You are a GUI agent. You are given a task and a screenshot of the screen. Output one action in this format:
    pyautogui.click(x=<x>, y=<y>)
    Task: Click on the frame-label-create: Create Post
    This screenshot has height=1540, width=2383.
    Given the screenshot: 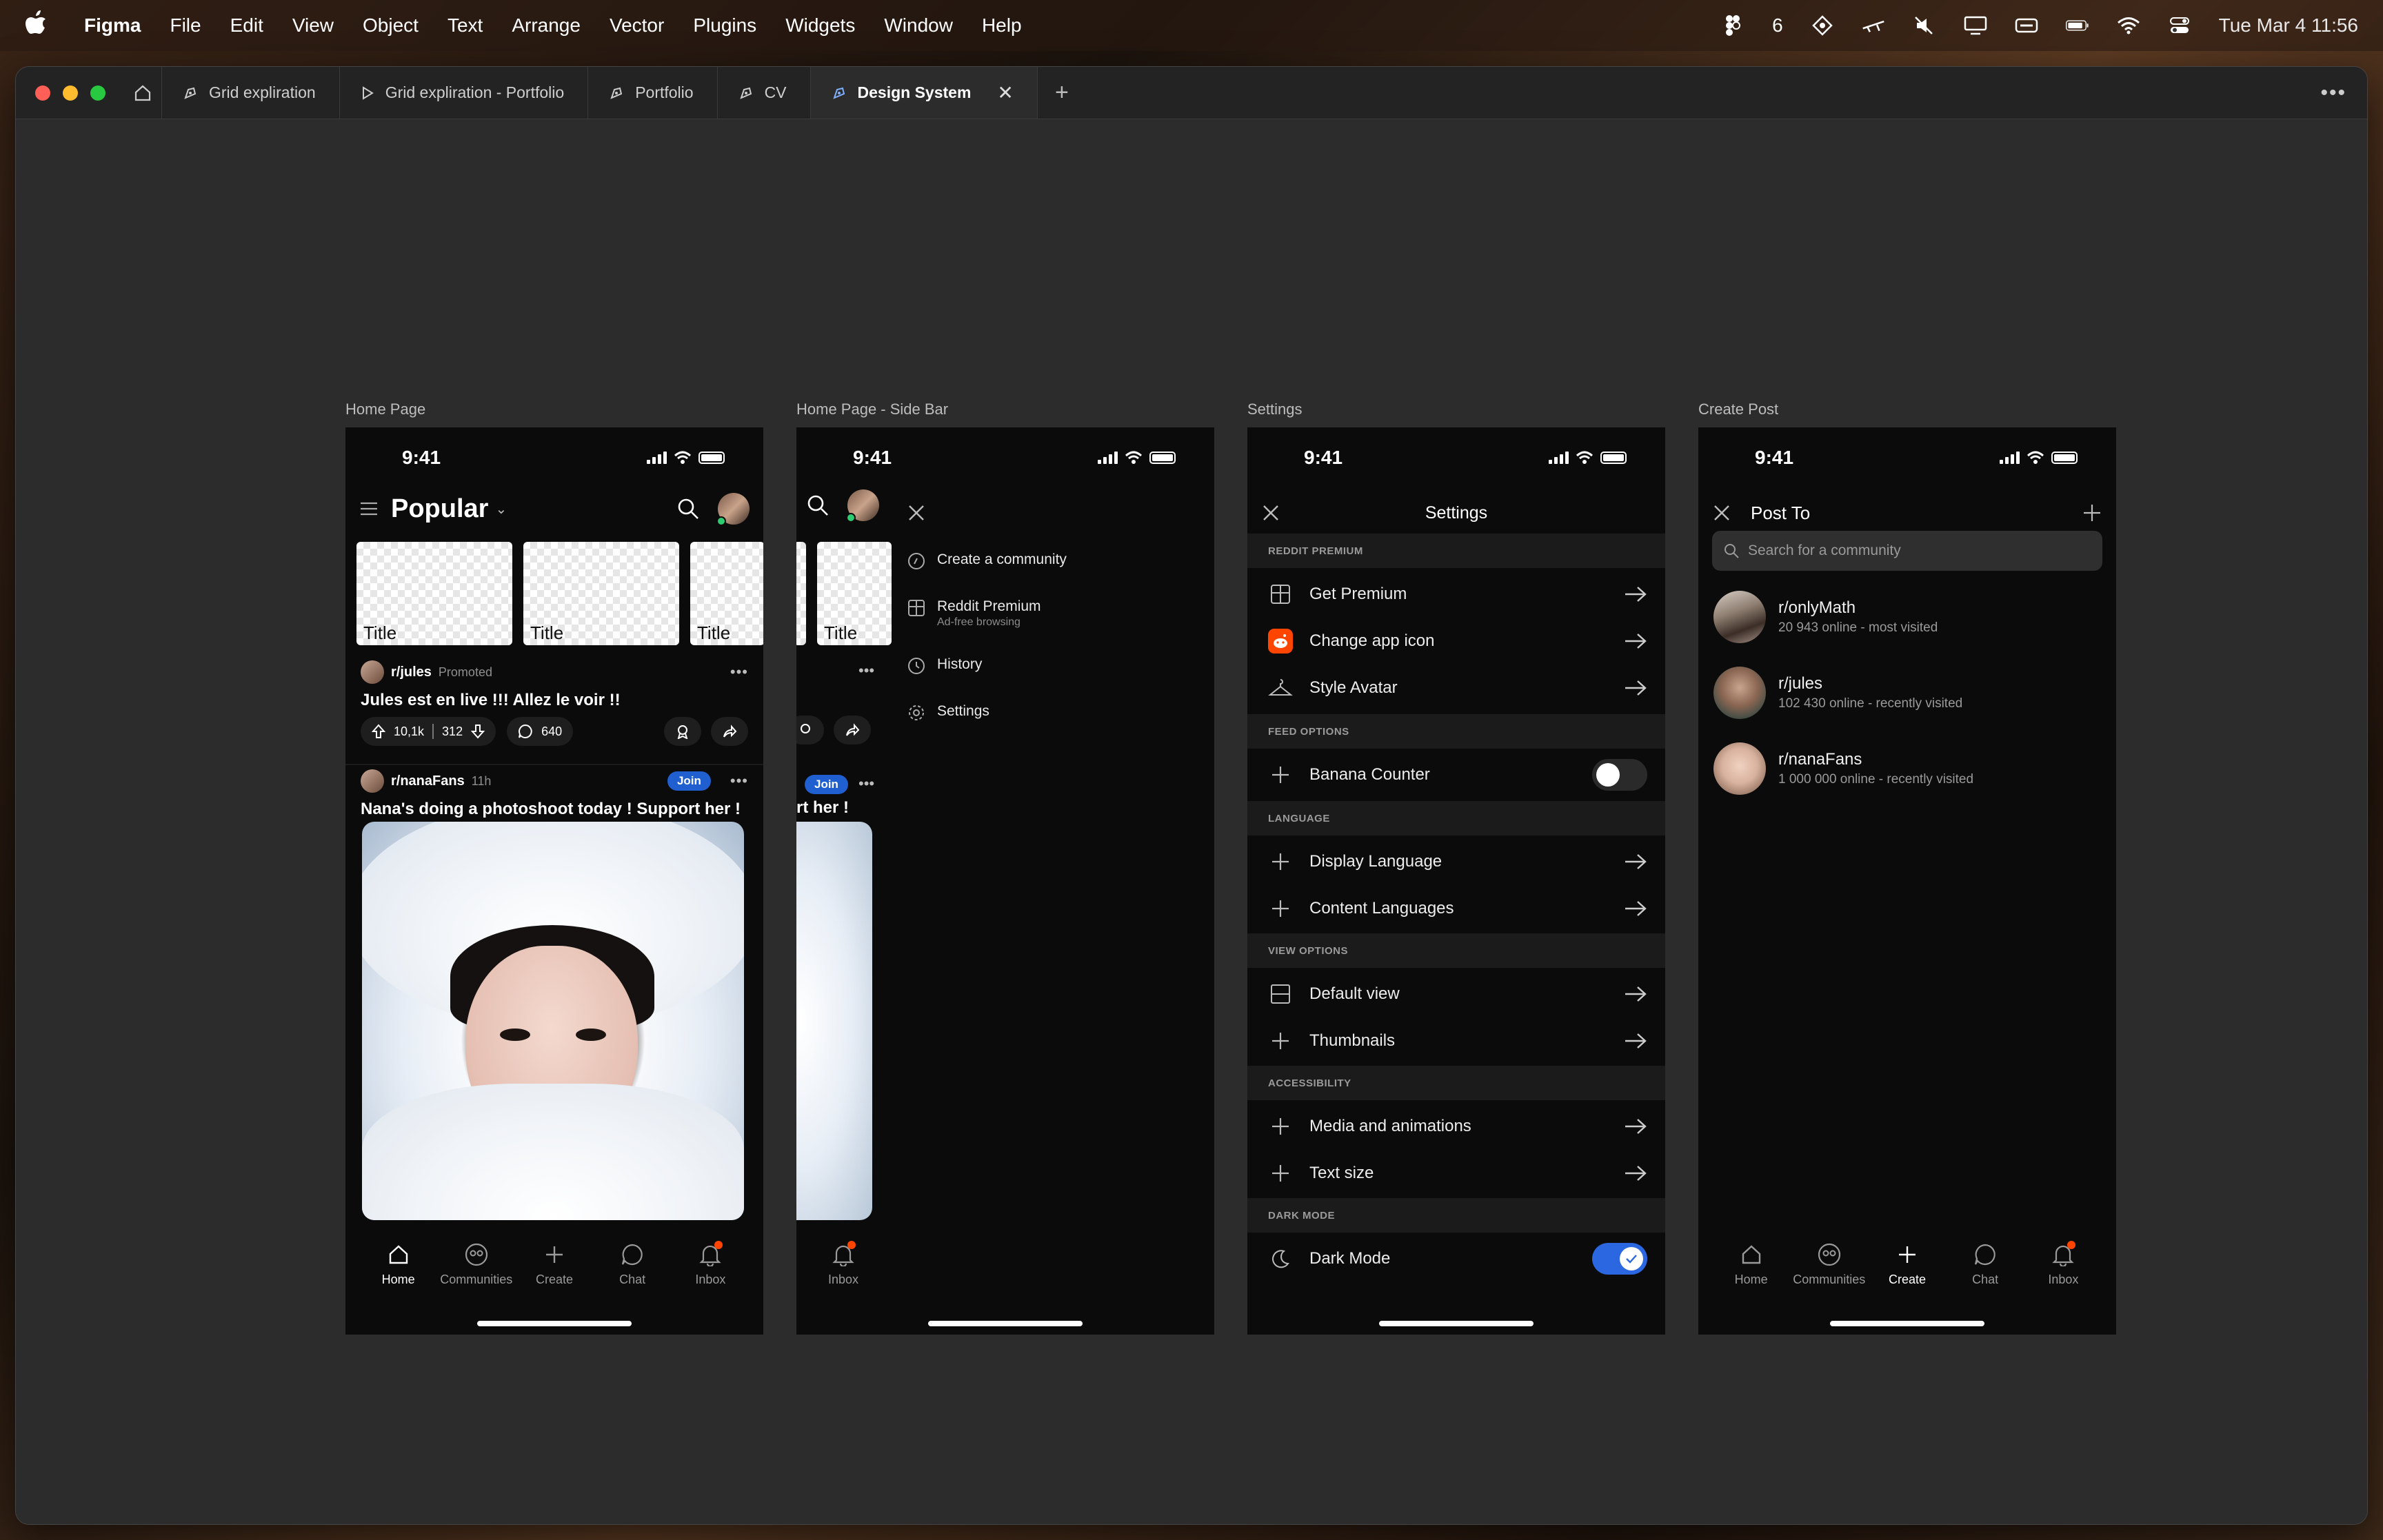 What is the action you would take?
    pyautogui.click(x=1738, y=410)
    